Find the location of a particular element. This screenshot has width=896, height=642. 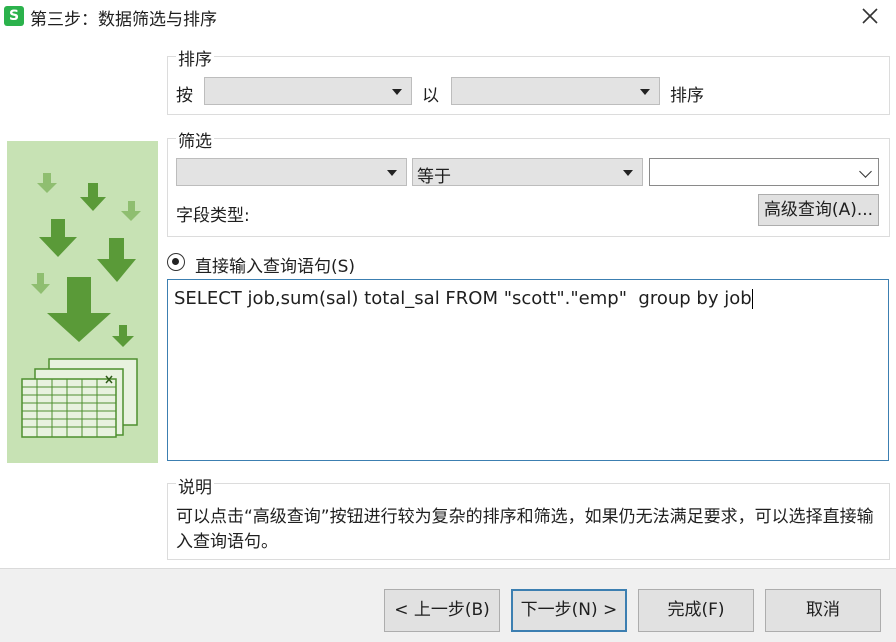

radio-selected-dot is located at coordinates (175, 261).